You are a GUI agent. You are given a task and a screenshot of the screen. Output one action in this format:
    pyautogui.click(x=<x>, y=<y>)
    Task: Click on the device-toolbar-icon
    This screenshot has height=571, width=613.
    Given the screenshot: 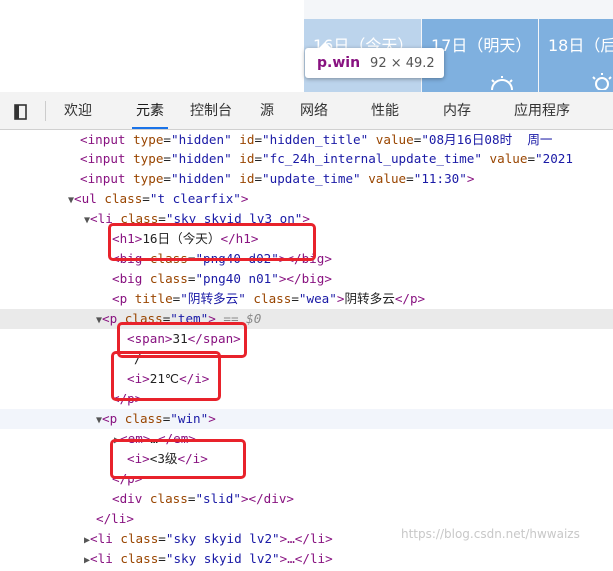 What is the action you would take?
    pyautogui.click(x=22, y=111)
    